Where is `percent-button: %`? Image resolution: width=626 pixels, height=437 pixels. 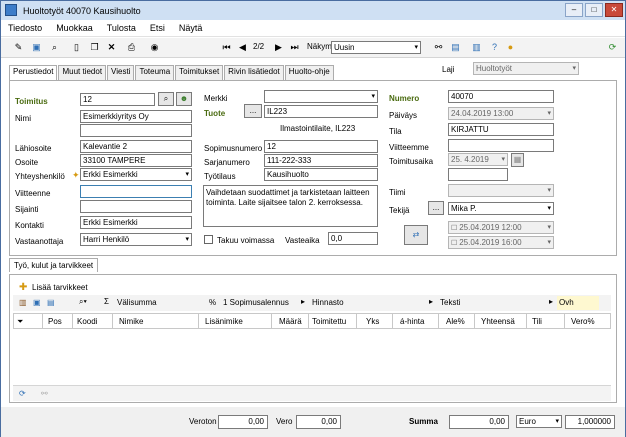
percent-button: % is located at coordinates (212, 302).